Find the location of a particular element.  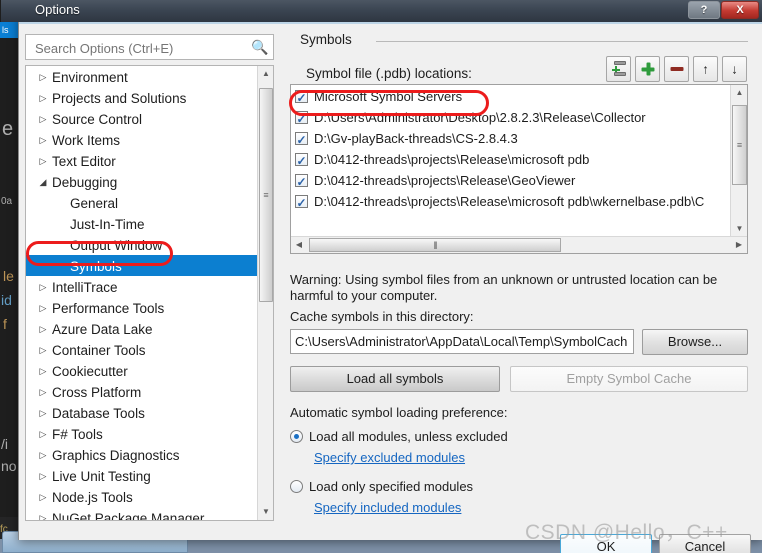

tree-item-node-js-tools: ▷ Node.js Tools is located at coordinates (142, 496).